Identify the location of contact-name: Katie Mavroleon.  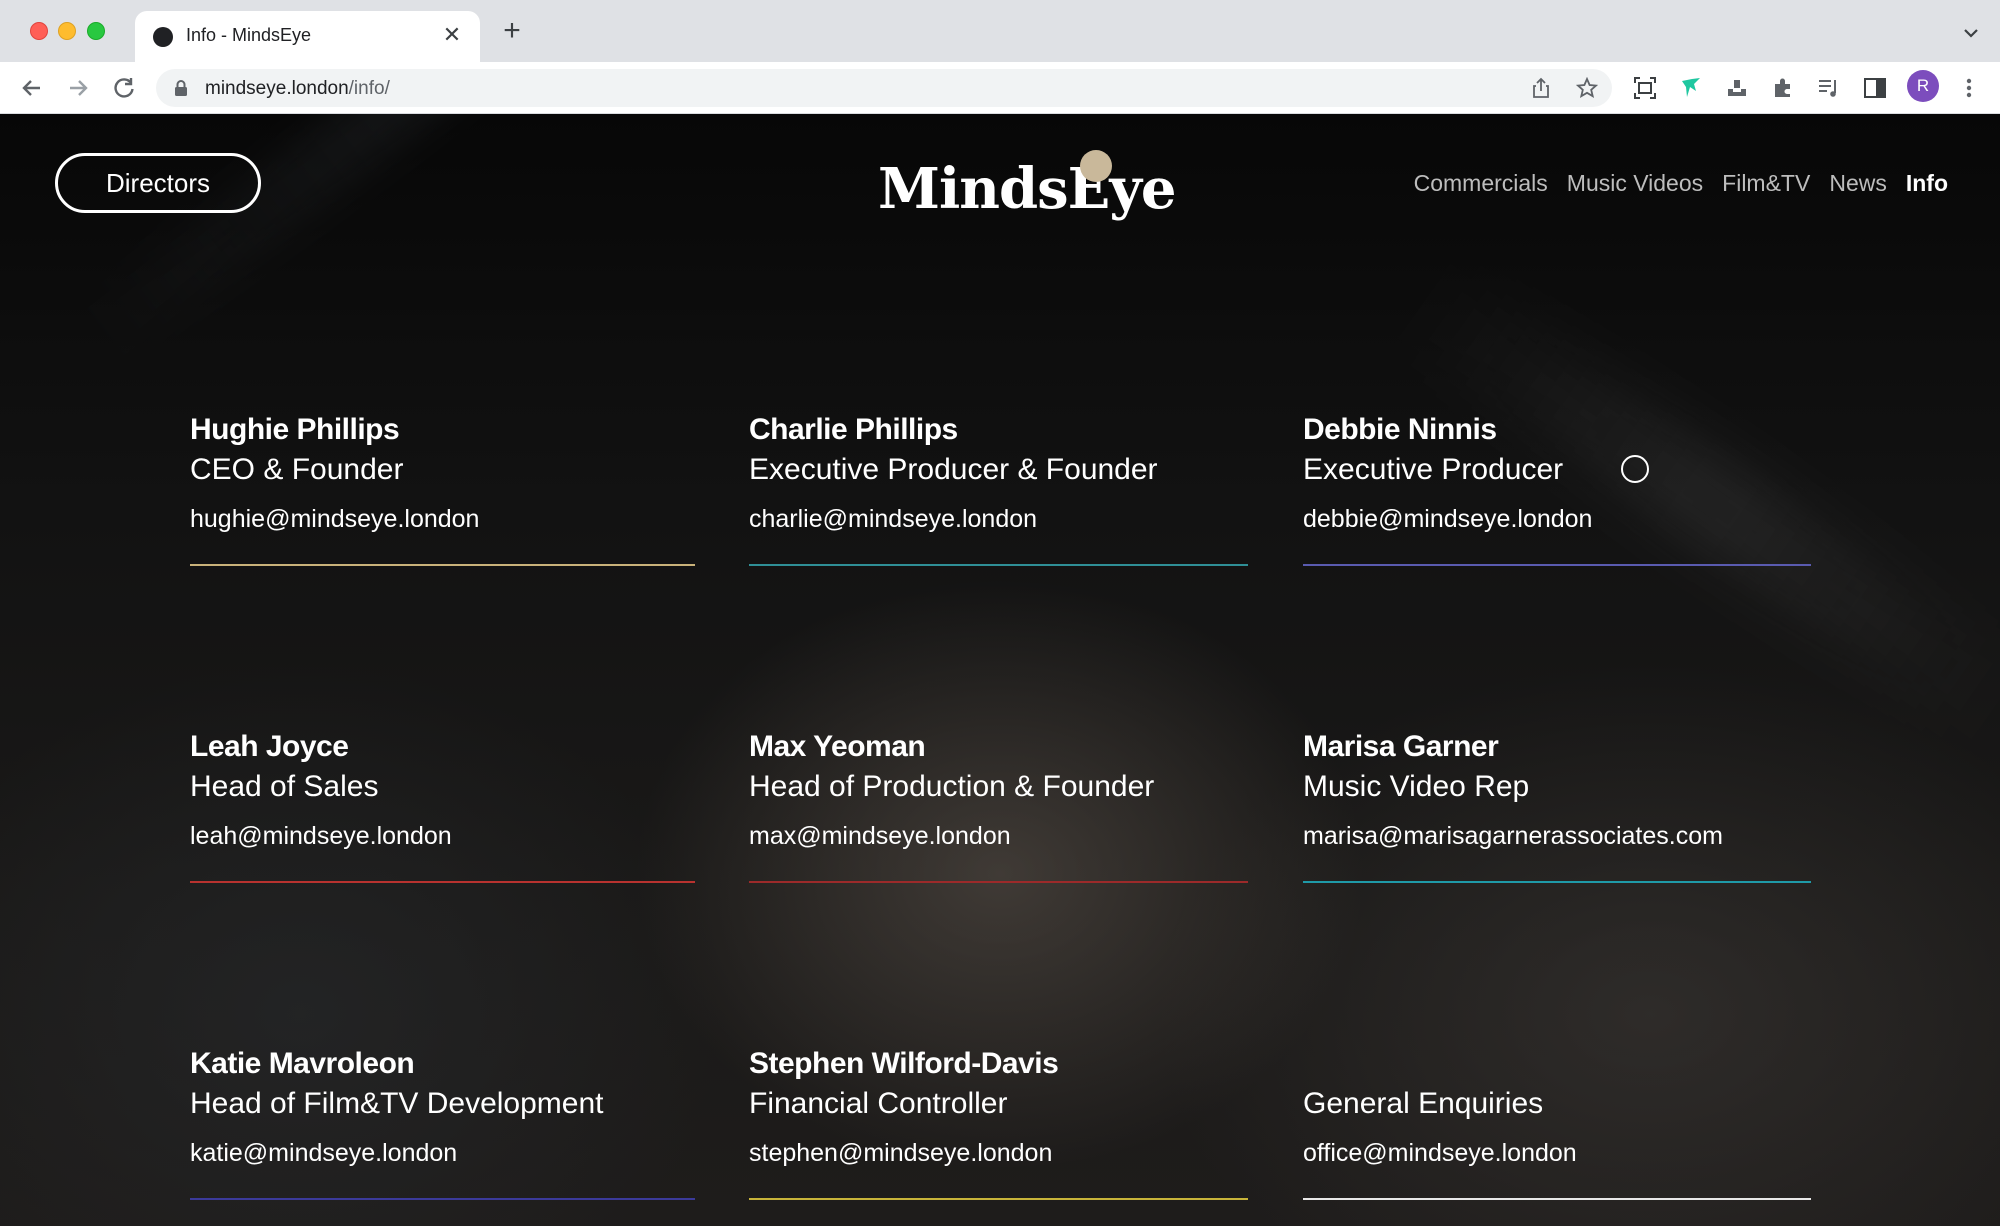
(302, 1063).